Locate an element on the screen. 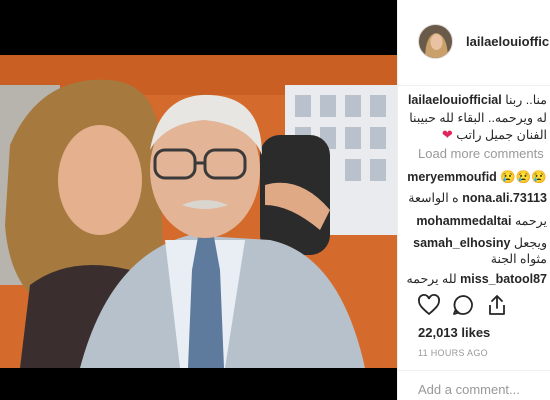  caption-text-2: له ويرحمه.. البقاء لله حبيبنا is located at coordinates (478, 118).